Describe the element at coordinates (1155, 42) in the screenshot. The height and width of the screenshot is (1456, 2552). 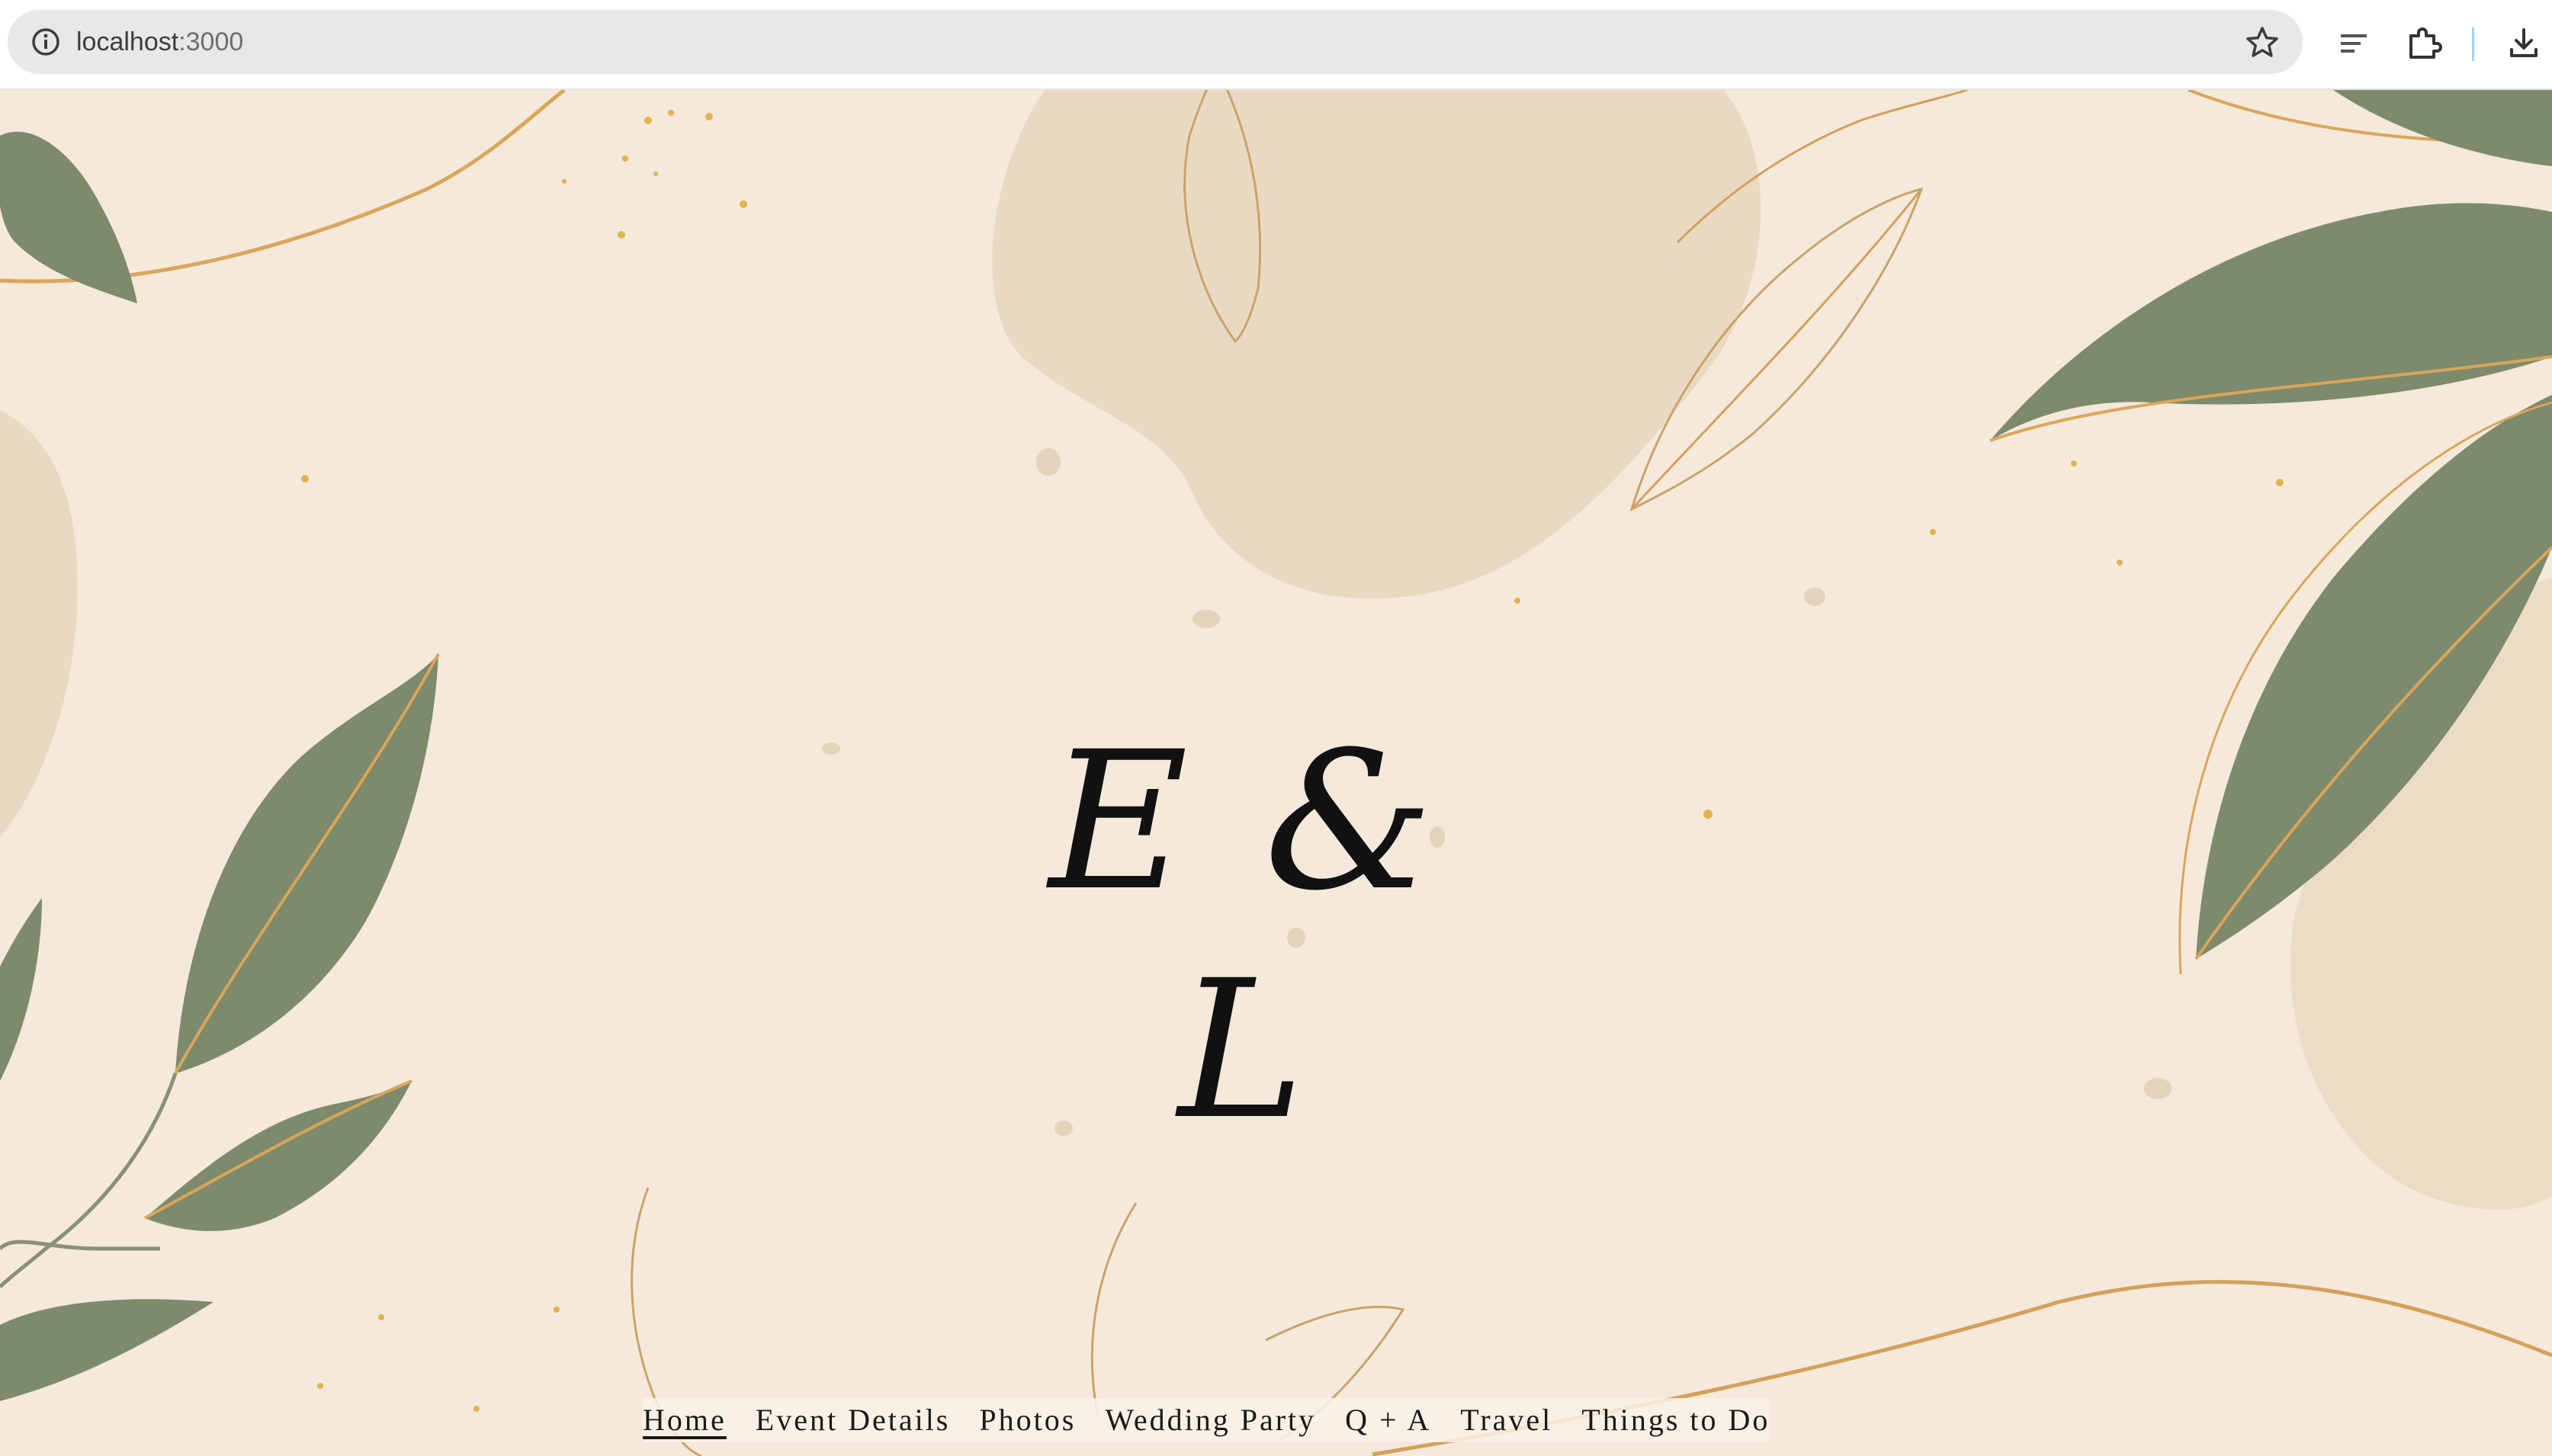
I see `address-bar: localhost:3000` at that location.